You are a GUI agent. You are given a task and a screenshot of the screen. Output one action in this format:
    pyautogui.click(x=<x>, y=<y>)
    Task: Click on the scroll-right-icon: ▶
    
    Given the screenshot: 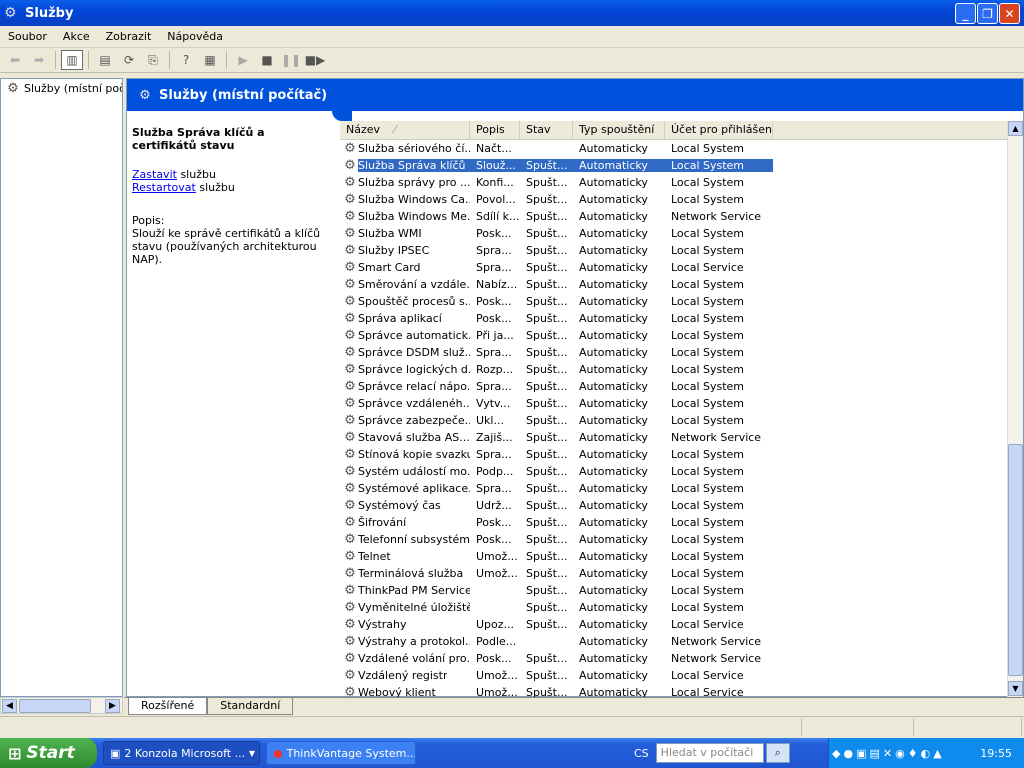 What is the action you would take?
    pyautogui.click(x=112, y=706)
    